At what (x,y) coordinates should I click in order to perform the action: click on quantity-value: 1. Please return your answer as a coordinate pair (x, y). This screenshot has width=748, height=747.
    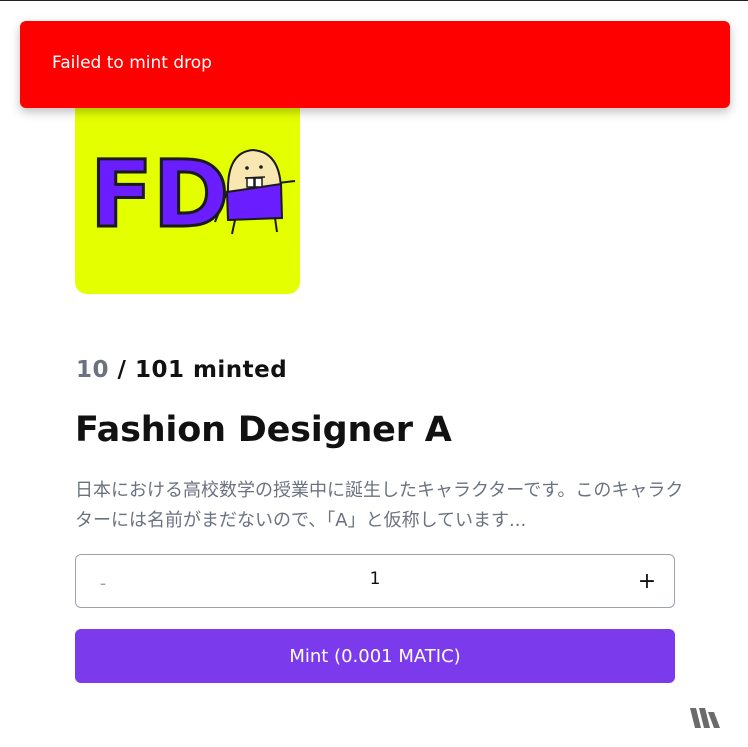
    Looking at the image, I should click on (375, 579).